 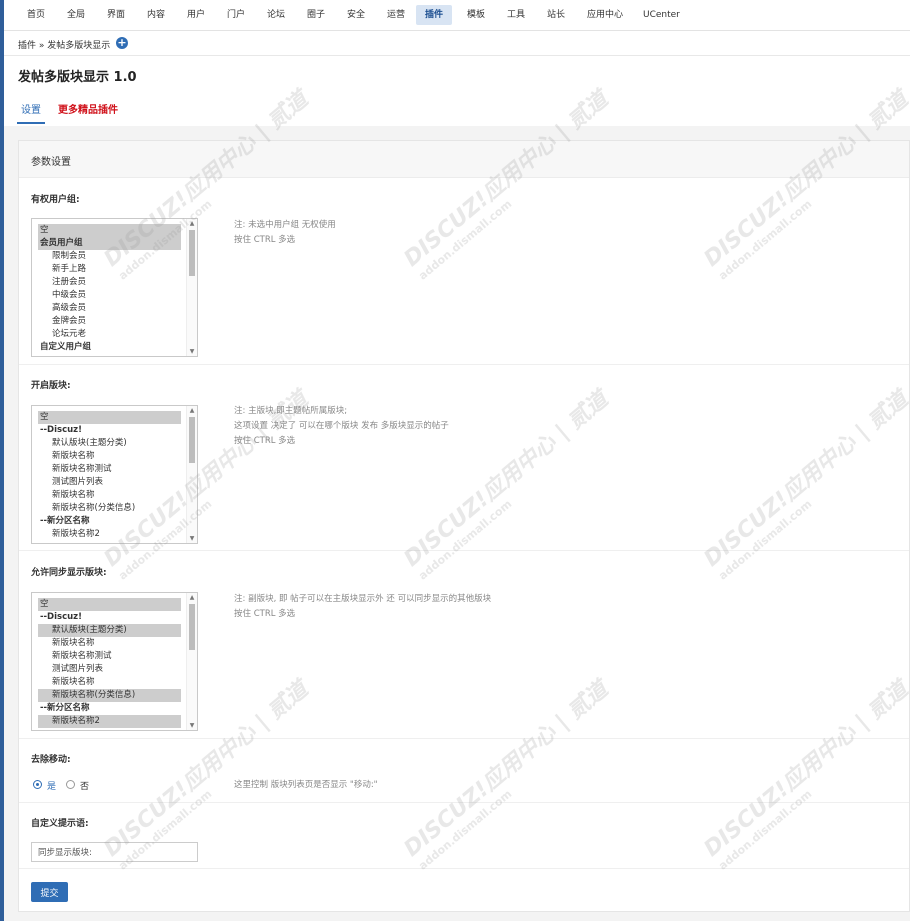 What do you see at coordinates (457, 43) in the screenshot?
I see `breadcrumb: 插件 » 发帖多版块显示 +` at bounding box center [457, 43].